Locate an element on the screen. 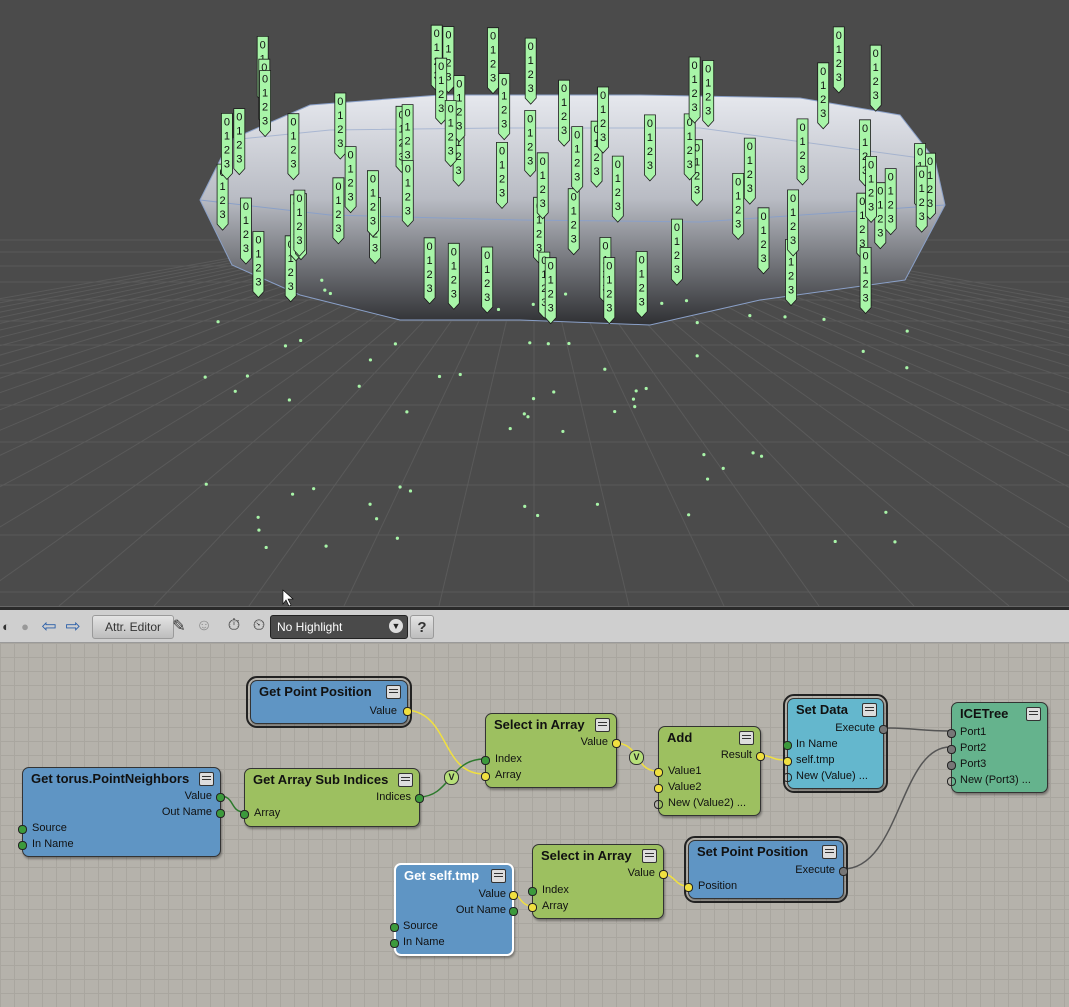 Image resolution: width=1069 pixels, height=1007 pixels. node-select-in-array-2: Select in Array Value Index Array is located at coordinates (598, 881).